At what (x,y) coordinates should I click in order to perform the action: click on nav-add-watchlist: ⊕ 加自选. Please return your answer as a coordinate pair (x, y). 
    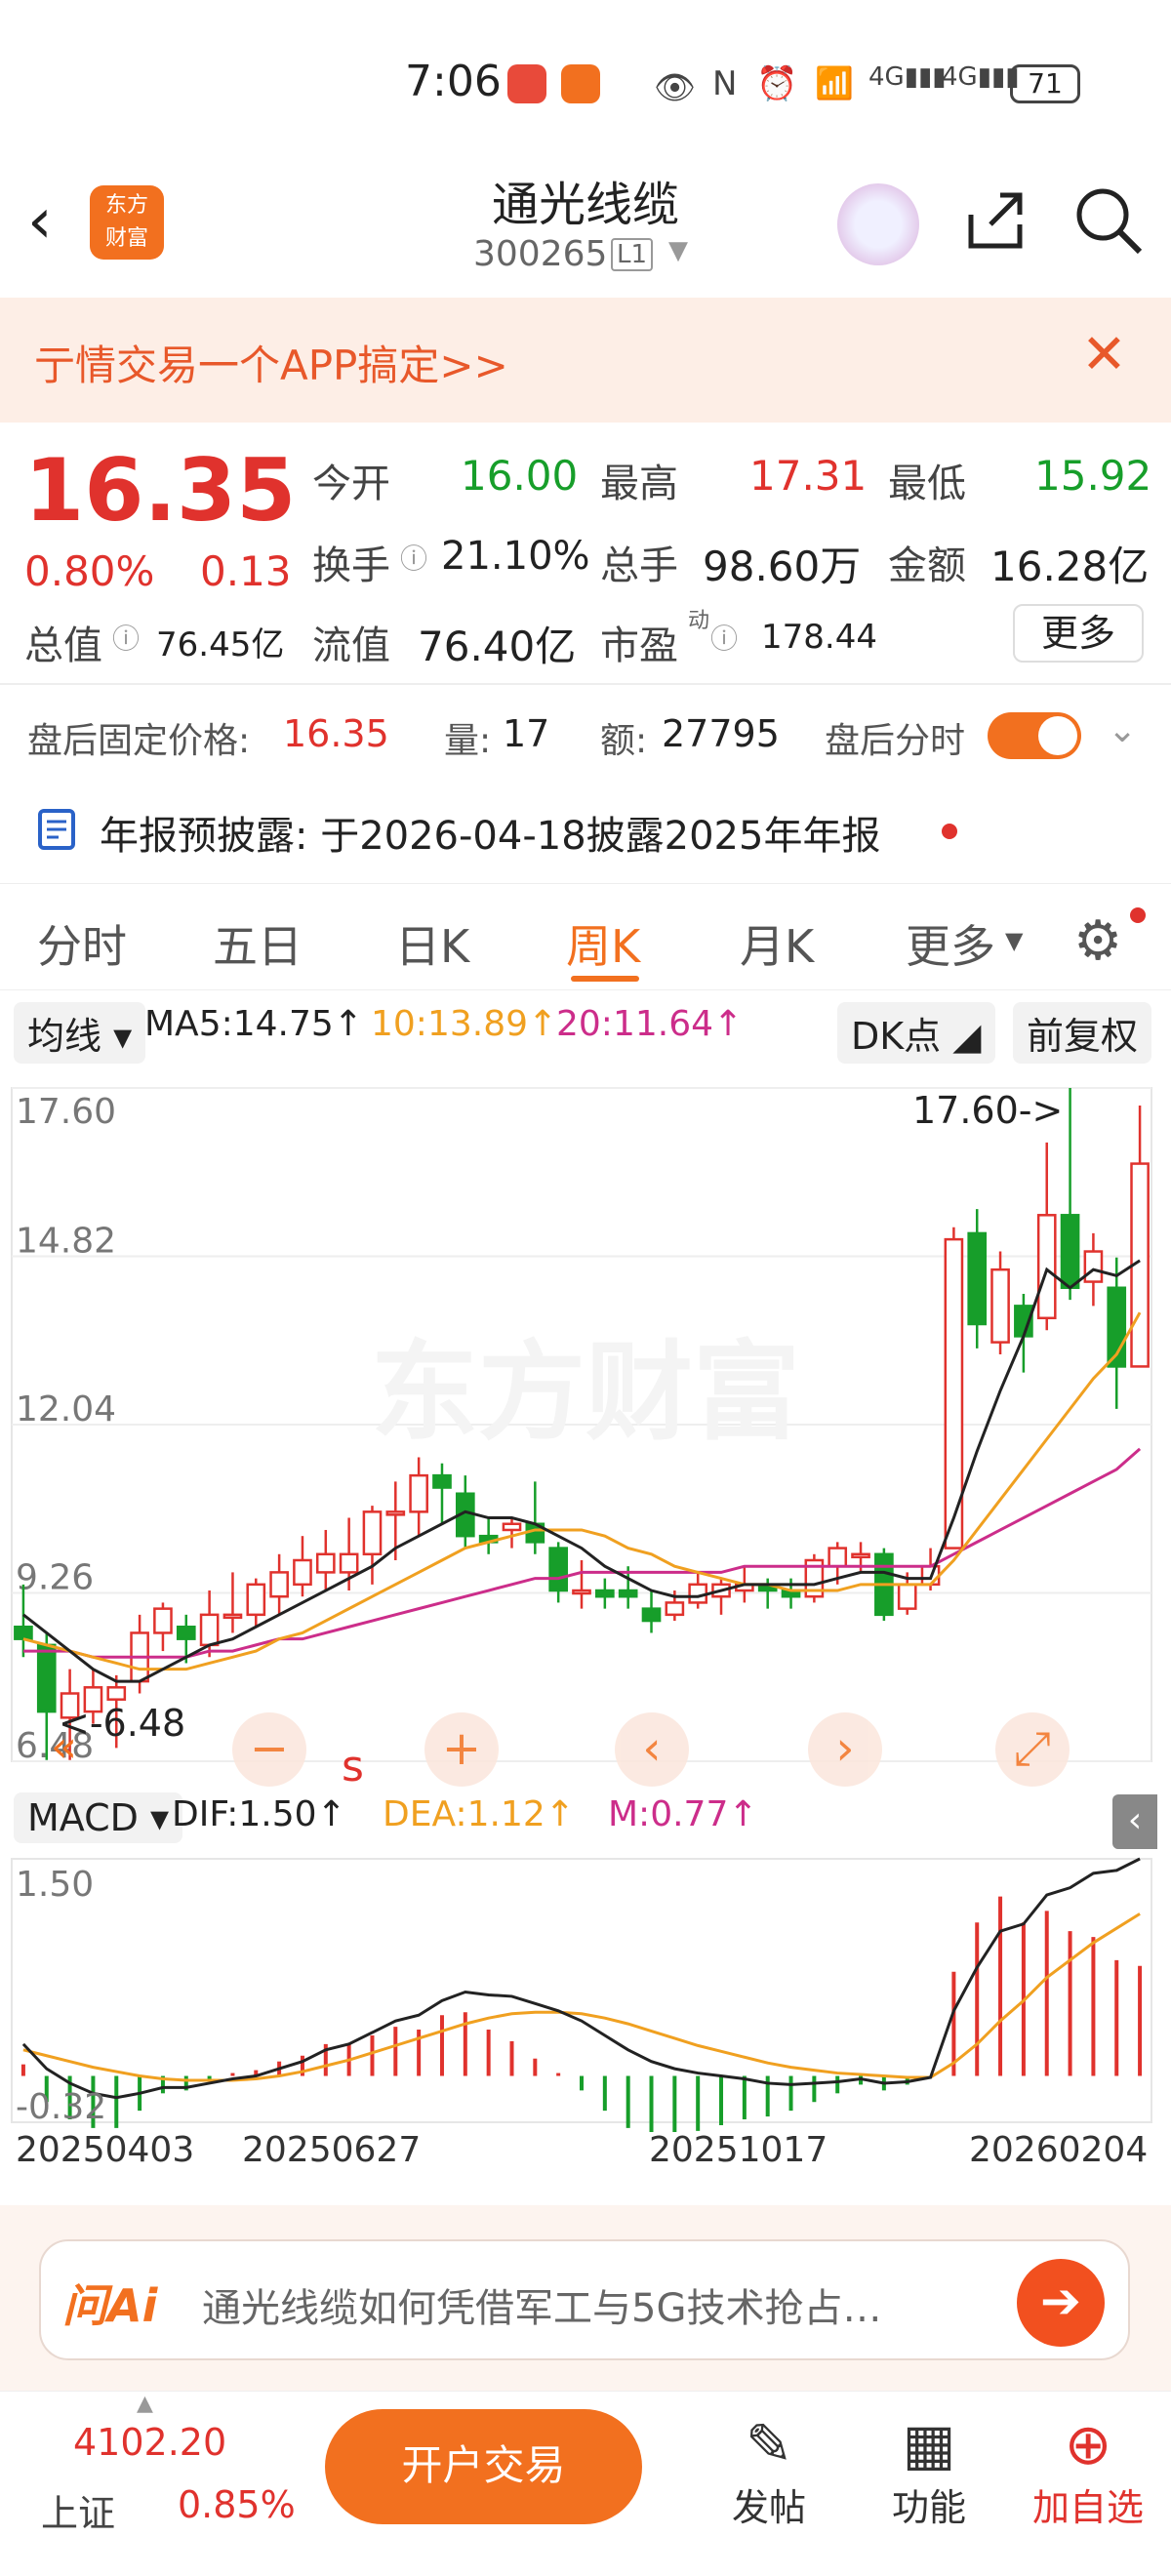
    Looking at the image, I should click on (1088, 2471).